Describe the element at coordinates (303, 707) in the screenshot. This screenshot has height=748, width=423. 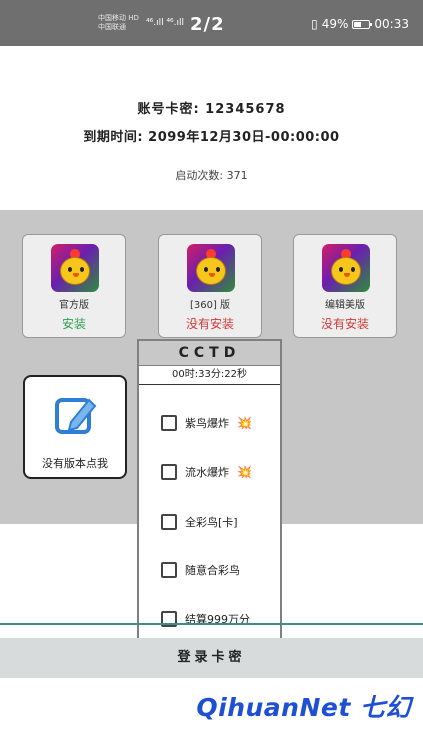
I see `brand-logo: QihuanNet 七幻` at that location.